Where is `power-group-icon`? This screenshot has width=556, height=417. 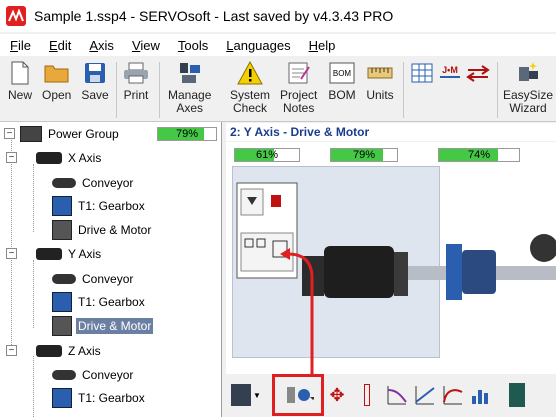 power-group-icon is located at coordinates (31, 134).